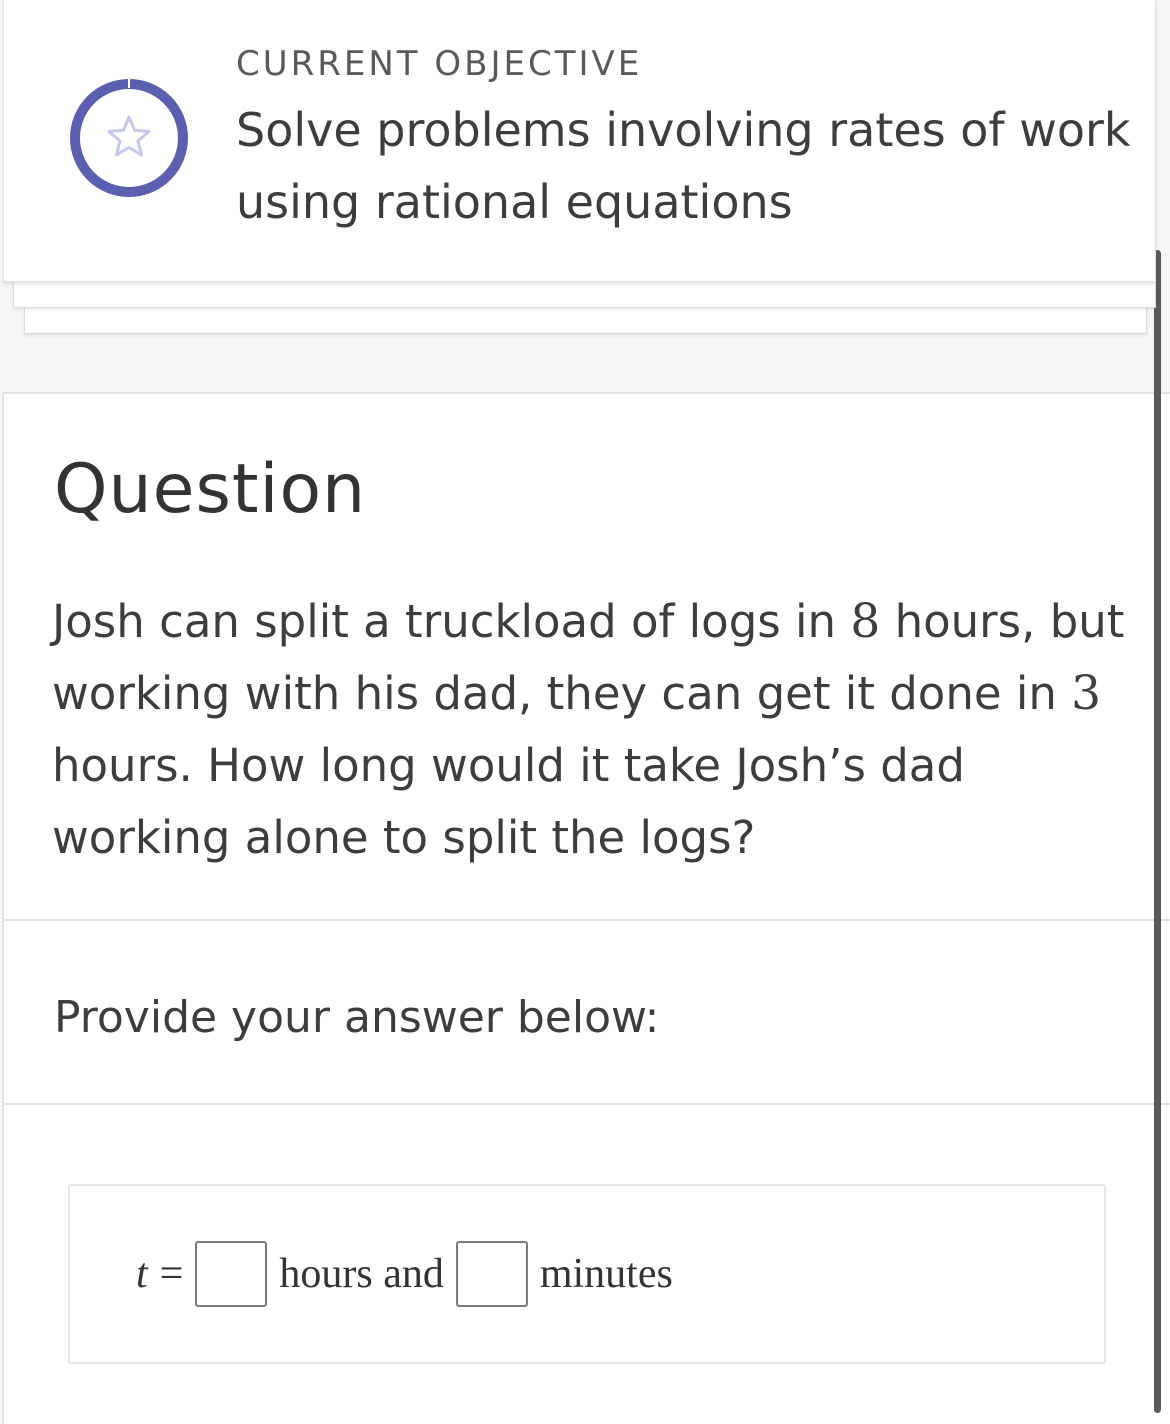 The height and width of the screenshot is (1424, 1170). Describe the element at coordinates (865, 621) in the screenshot. I see `josh-hours-value: 8` at that location.